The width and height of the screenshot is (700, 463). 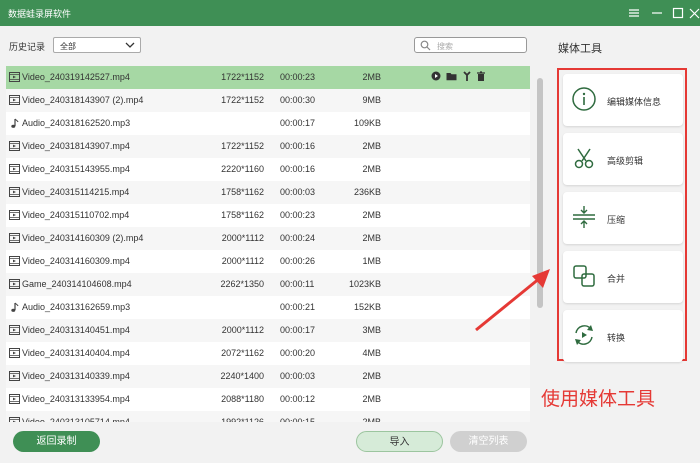 I want to click on file-resolution: 2240*1400, so click(x=242, y=376).